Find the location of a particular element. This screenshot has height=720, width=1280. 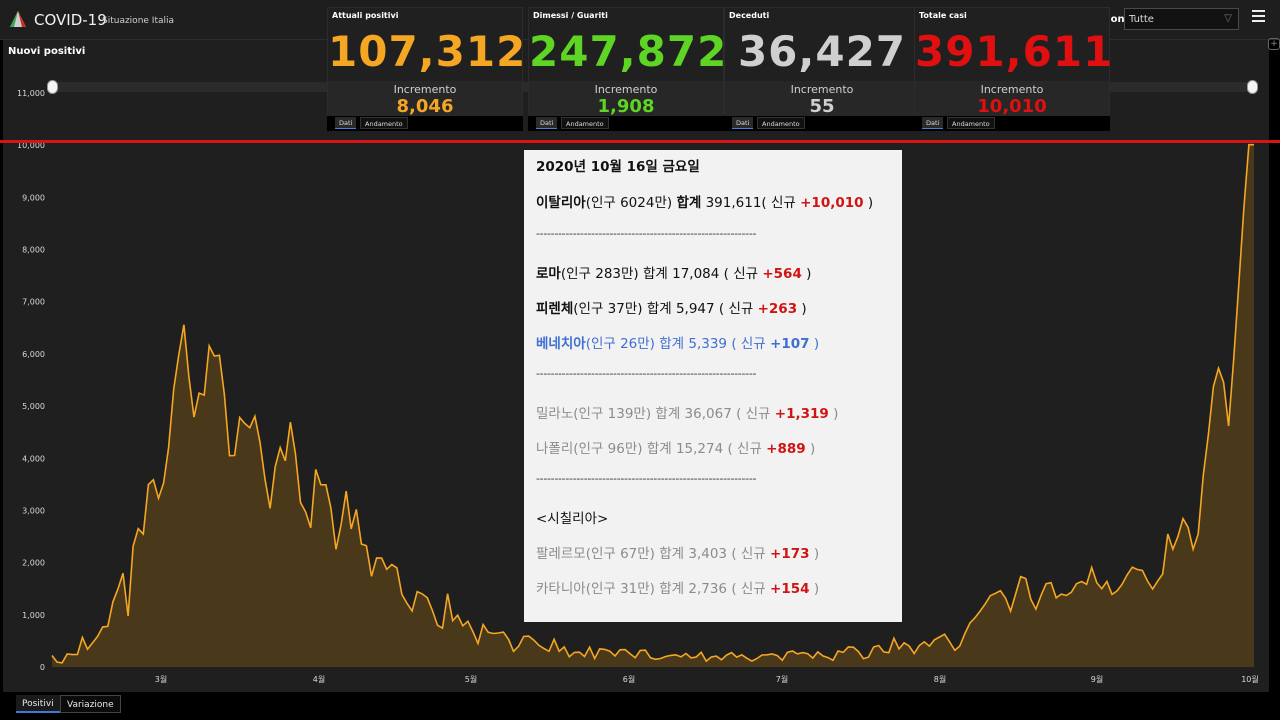

stat-card-increment: Incremento 55 is located at coordinates (822, 99).